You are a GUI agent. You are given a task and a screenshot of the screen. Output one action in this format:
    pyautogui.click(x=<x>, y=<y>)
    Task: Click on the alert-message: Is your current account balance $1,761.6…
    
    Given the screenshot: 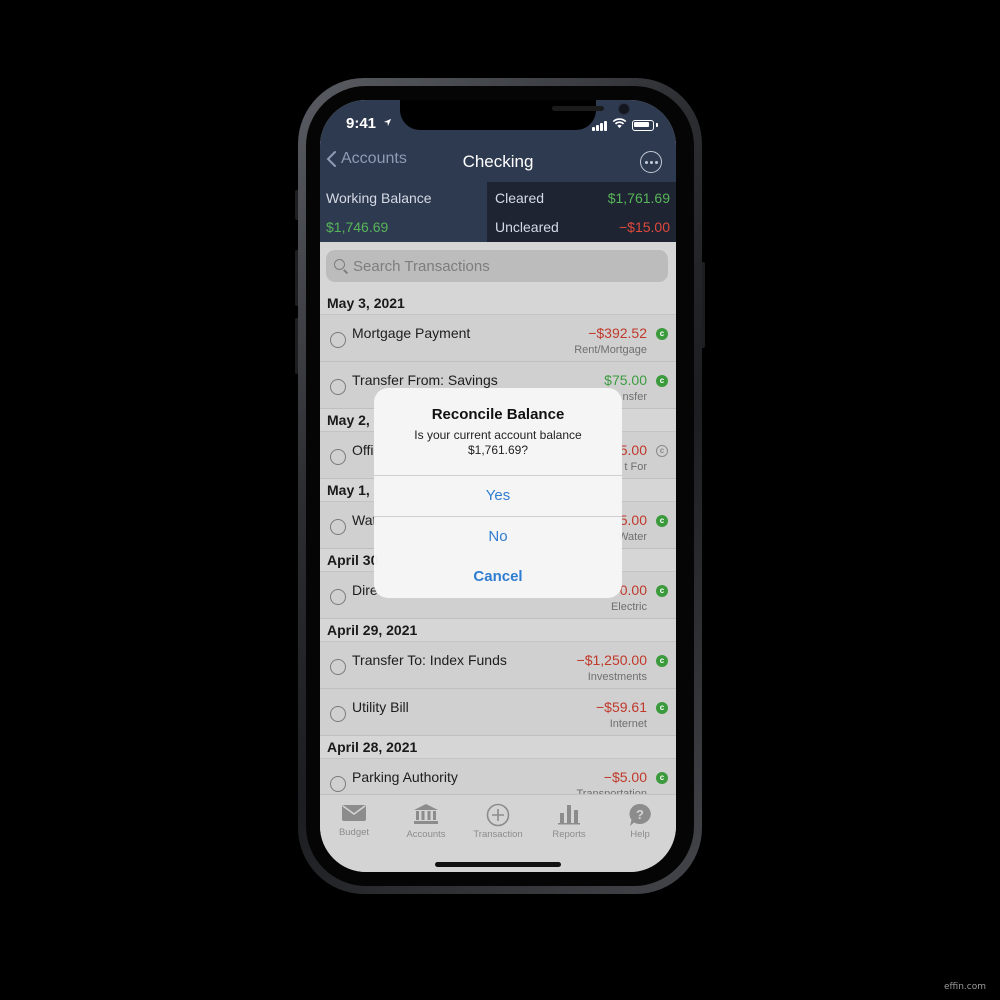 What is the action you would take?
    pyautogui.click(x=498, y=442)
    